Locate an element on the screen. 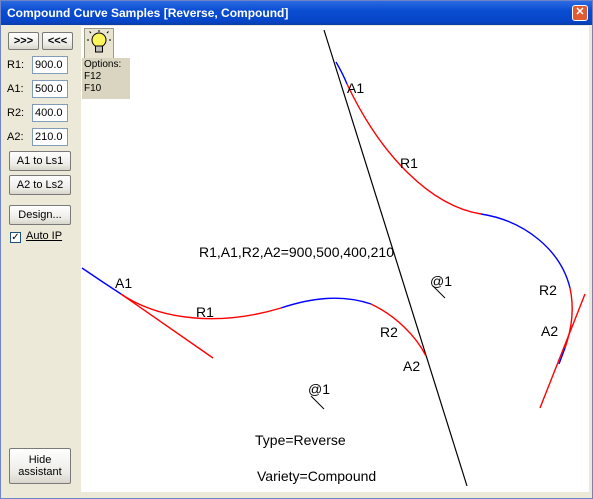 The image size is (593, 499). label-r1-left: R1 is located at coordinates (205, 312).